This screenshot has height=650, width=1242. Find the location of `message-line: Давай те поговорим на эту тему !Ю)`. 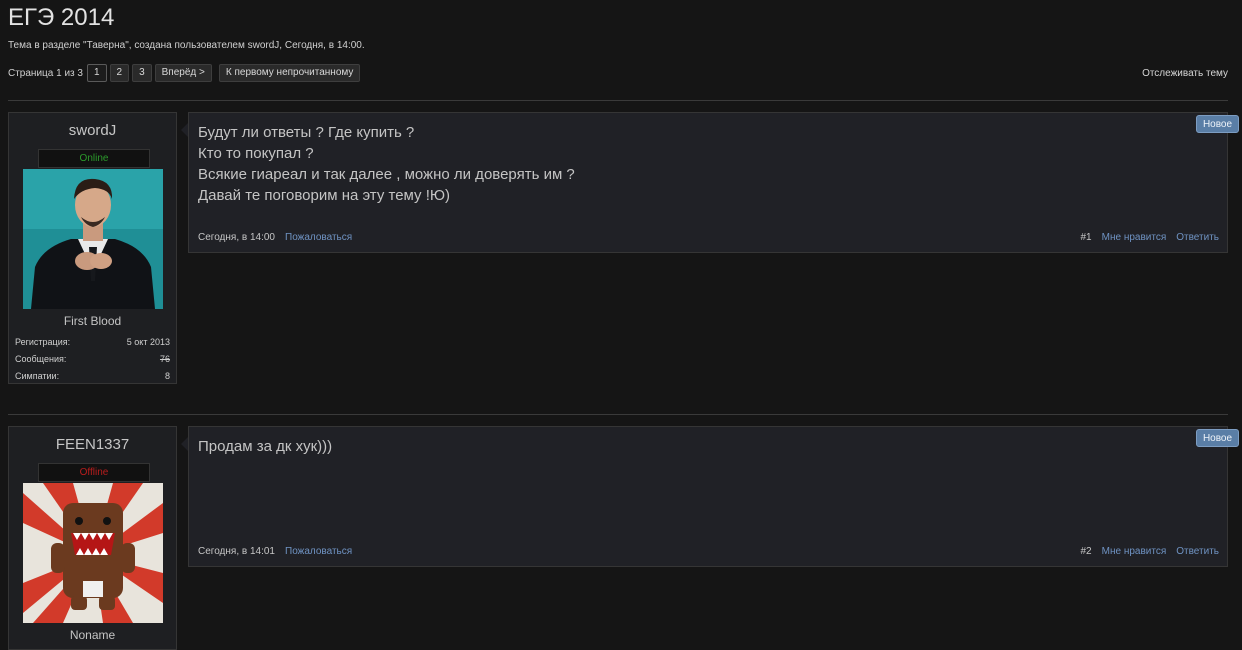

message-line: Давай те поговорим на эту тему !Ю) is located at coordinates (324, 195).